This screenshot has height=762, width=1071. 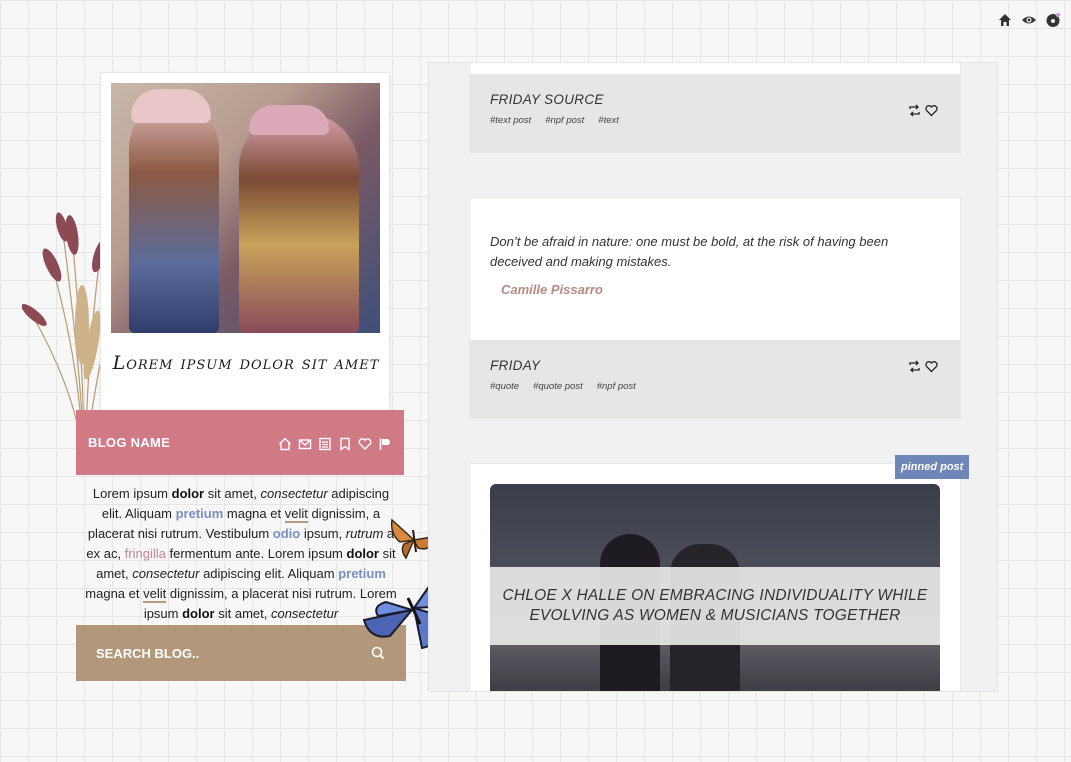 I want to click on palette-icon, so click(x=1053, y=20).